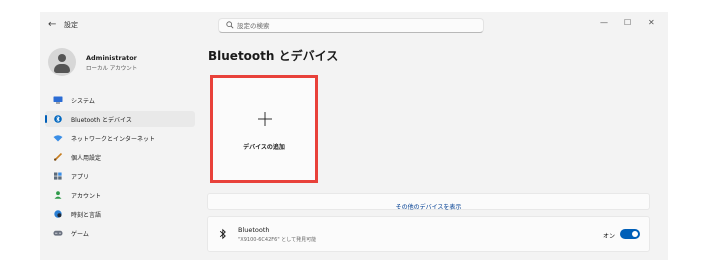 This screenshot has width=708, height=265. Describe the element at coordinates (609, 236) in the screenshot. I see `bluetooth-state-label: オン` at that location.